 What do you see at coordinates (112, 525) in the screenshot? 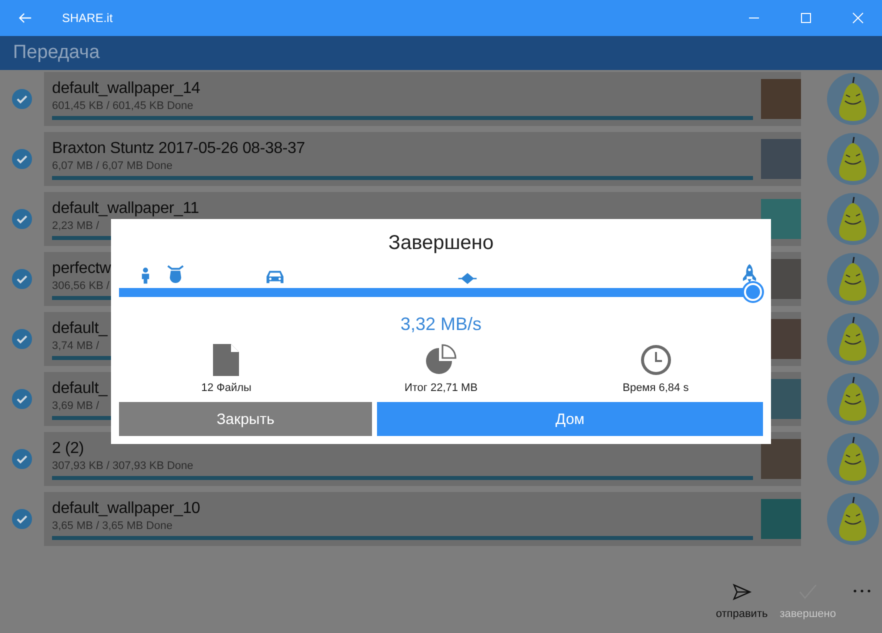
I see `file-progress-text: 3,65 MB / 3,65 MB Done` at bounding box center [112, 525].